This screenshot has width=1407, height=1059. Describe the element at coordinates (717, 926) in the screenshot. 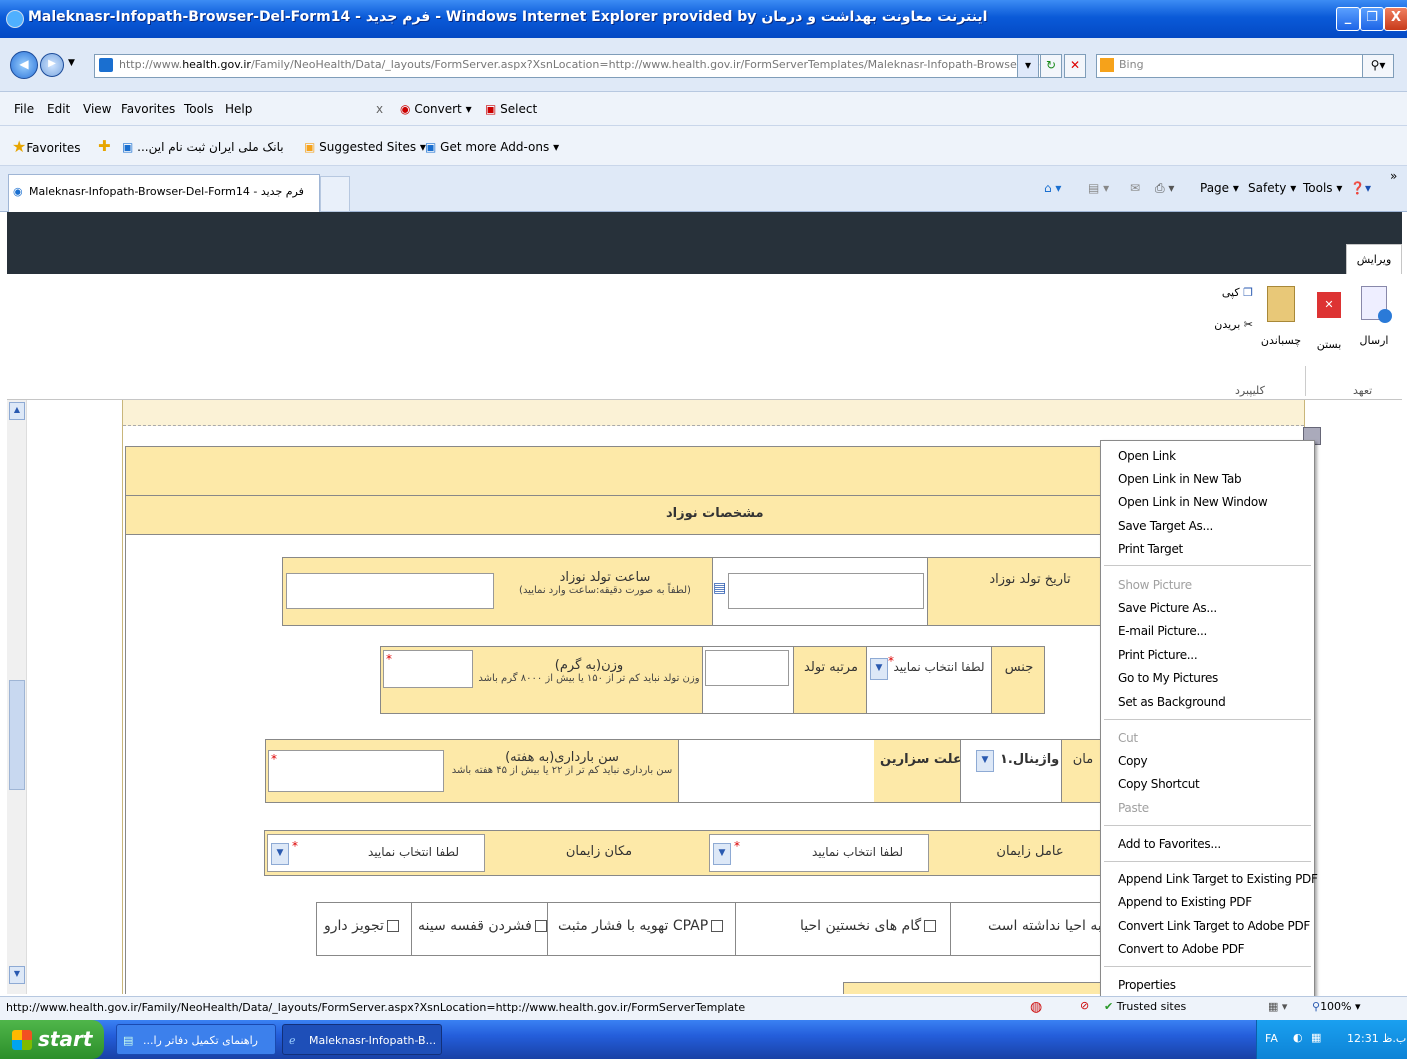

I see `cpap-checkbox` at that location.